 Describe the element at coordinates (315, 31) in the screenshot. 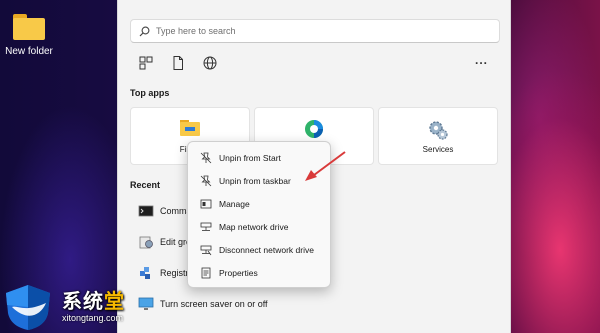

I see `search-box: Type here to search` at that location.